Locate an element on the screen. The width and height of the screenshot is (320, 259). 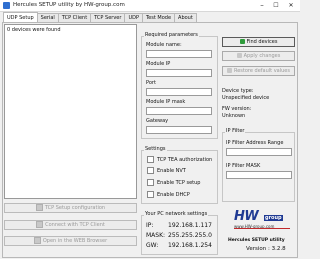
fw-version-value: Unknown is located at coordinates (234, 116).